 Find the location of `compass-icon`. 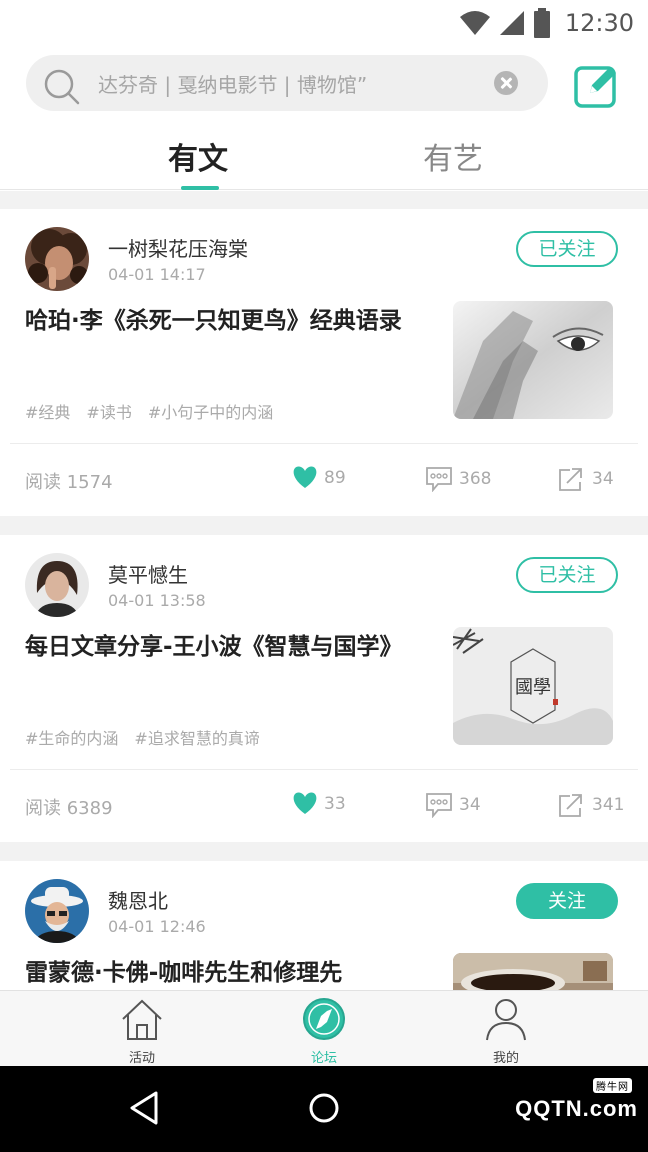

compass-icon is located at coordinates (324, 1019).